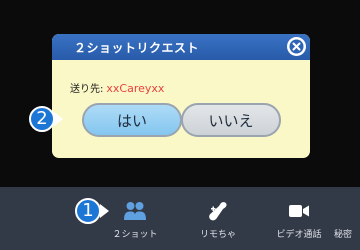  Describe the element at coordinates (58, 119) in the screenshot. I see `step-marker-2-arrow` at that location.